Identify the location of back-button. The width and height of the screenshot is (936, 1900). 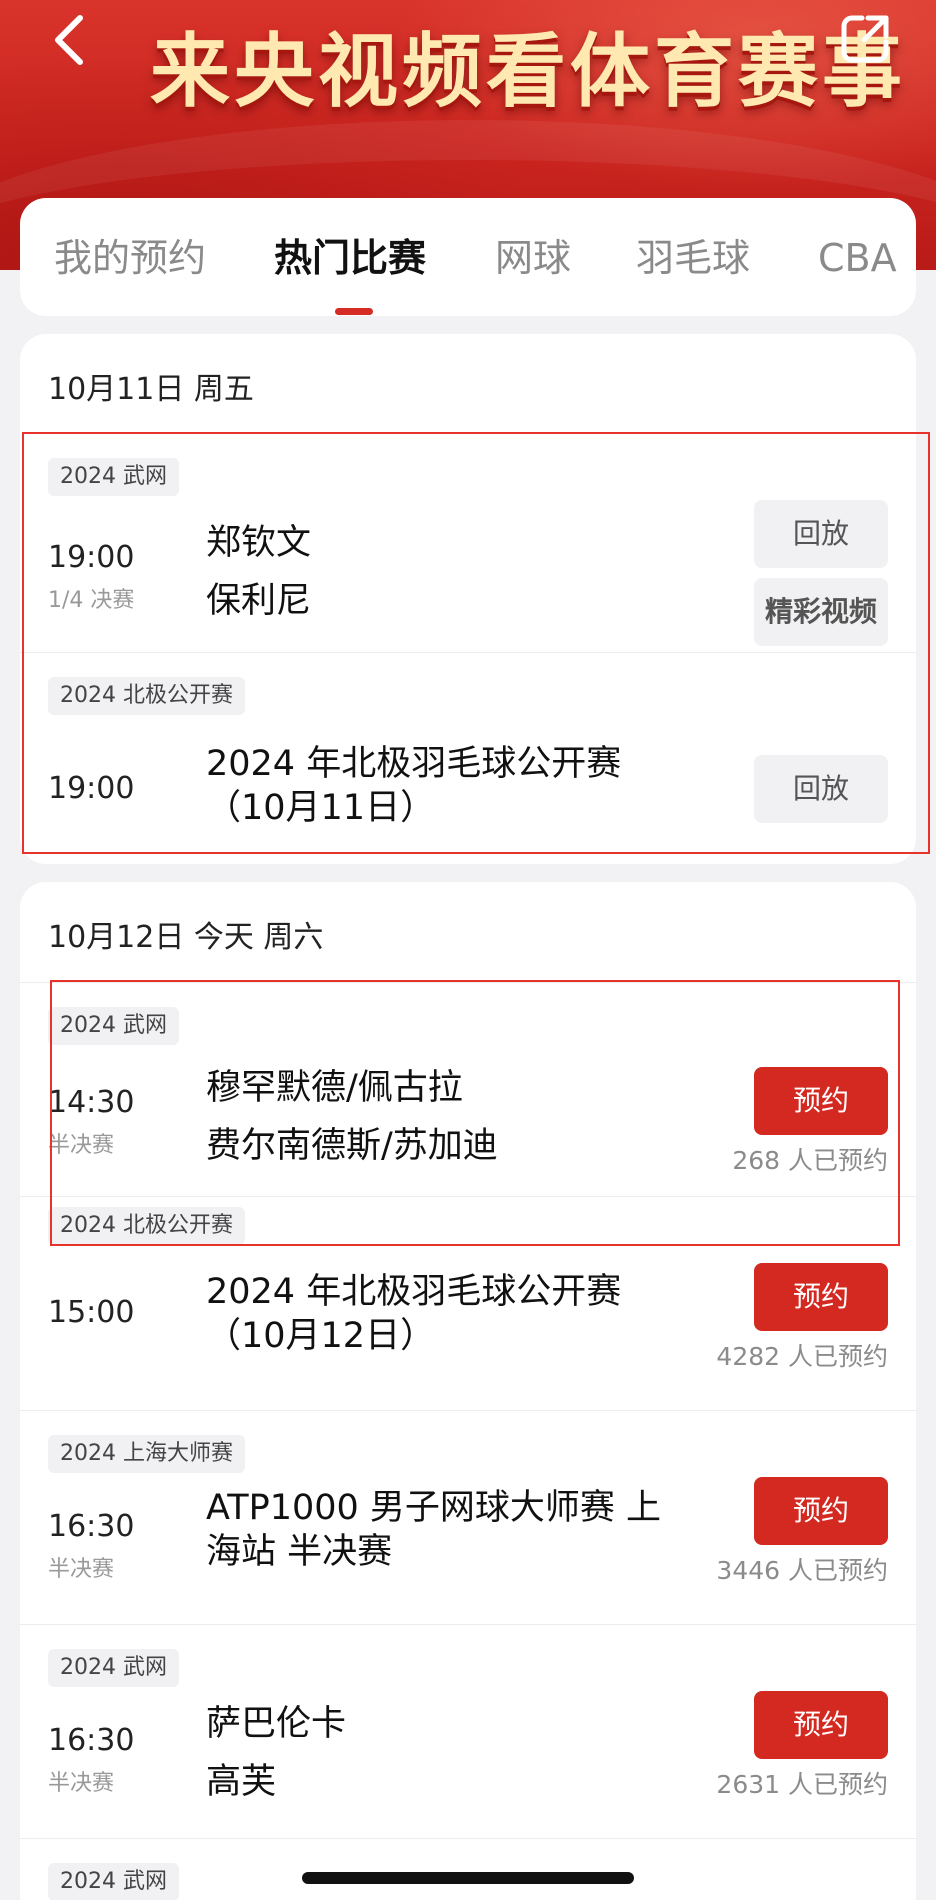
(68, 40).